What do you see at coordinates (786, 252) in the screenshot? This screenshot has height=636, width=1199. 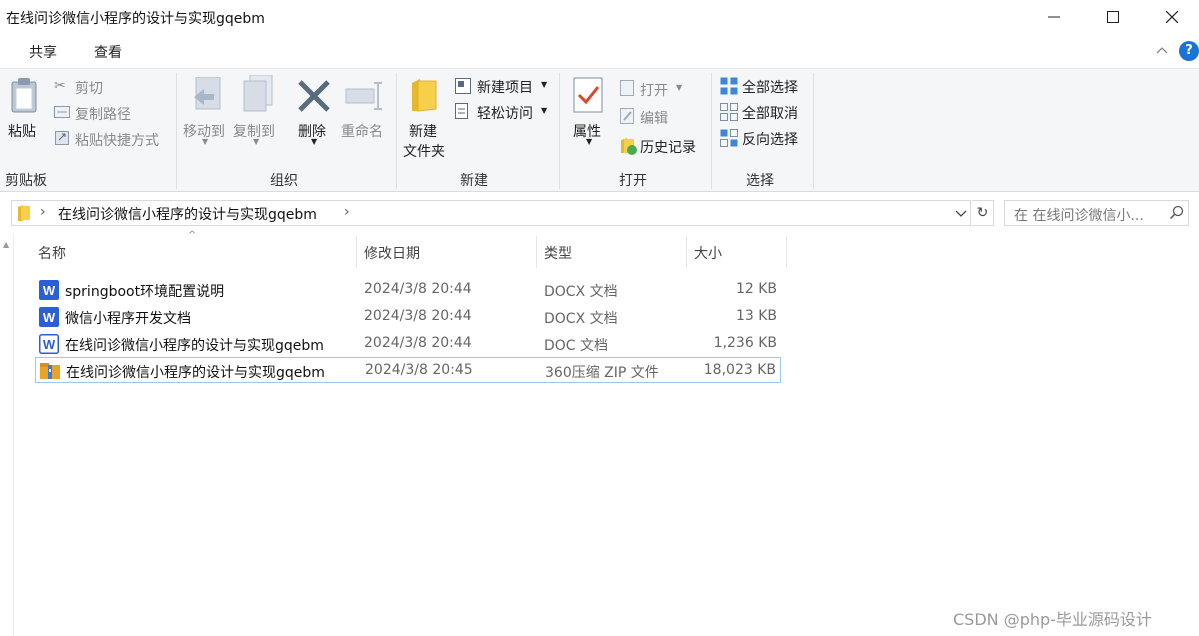 I see `column-divider` at bounding box center [786, 252].